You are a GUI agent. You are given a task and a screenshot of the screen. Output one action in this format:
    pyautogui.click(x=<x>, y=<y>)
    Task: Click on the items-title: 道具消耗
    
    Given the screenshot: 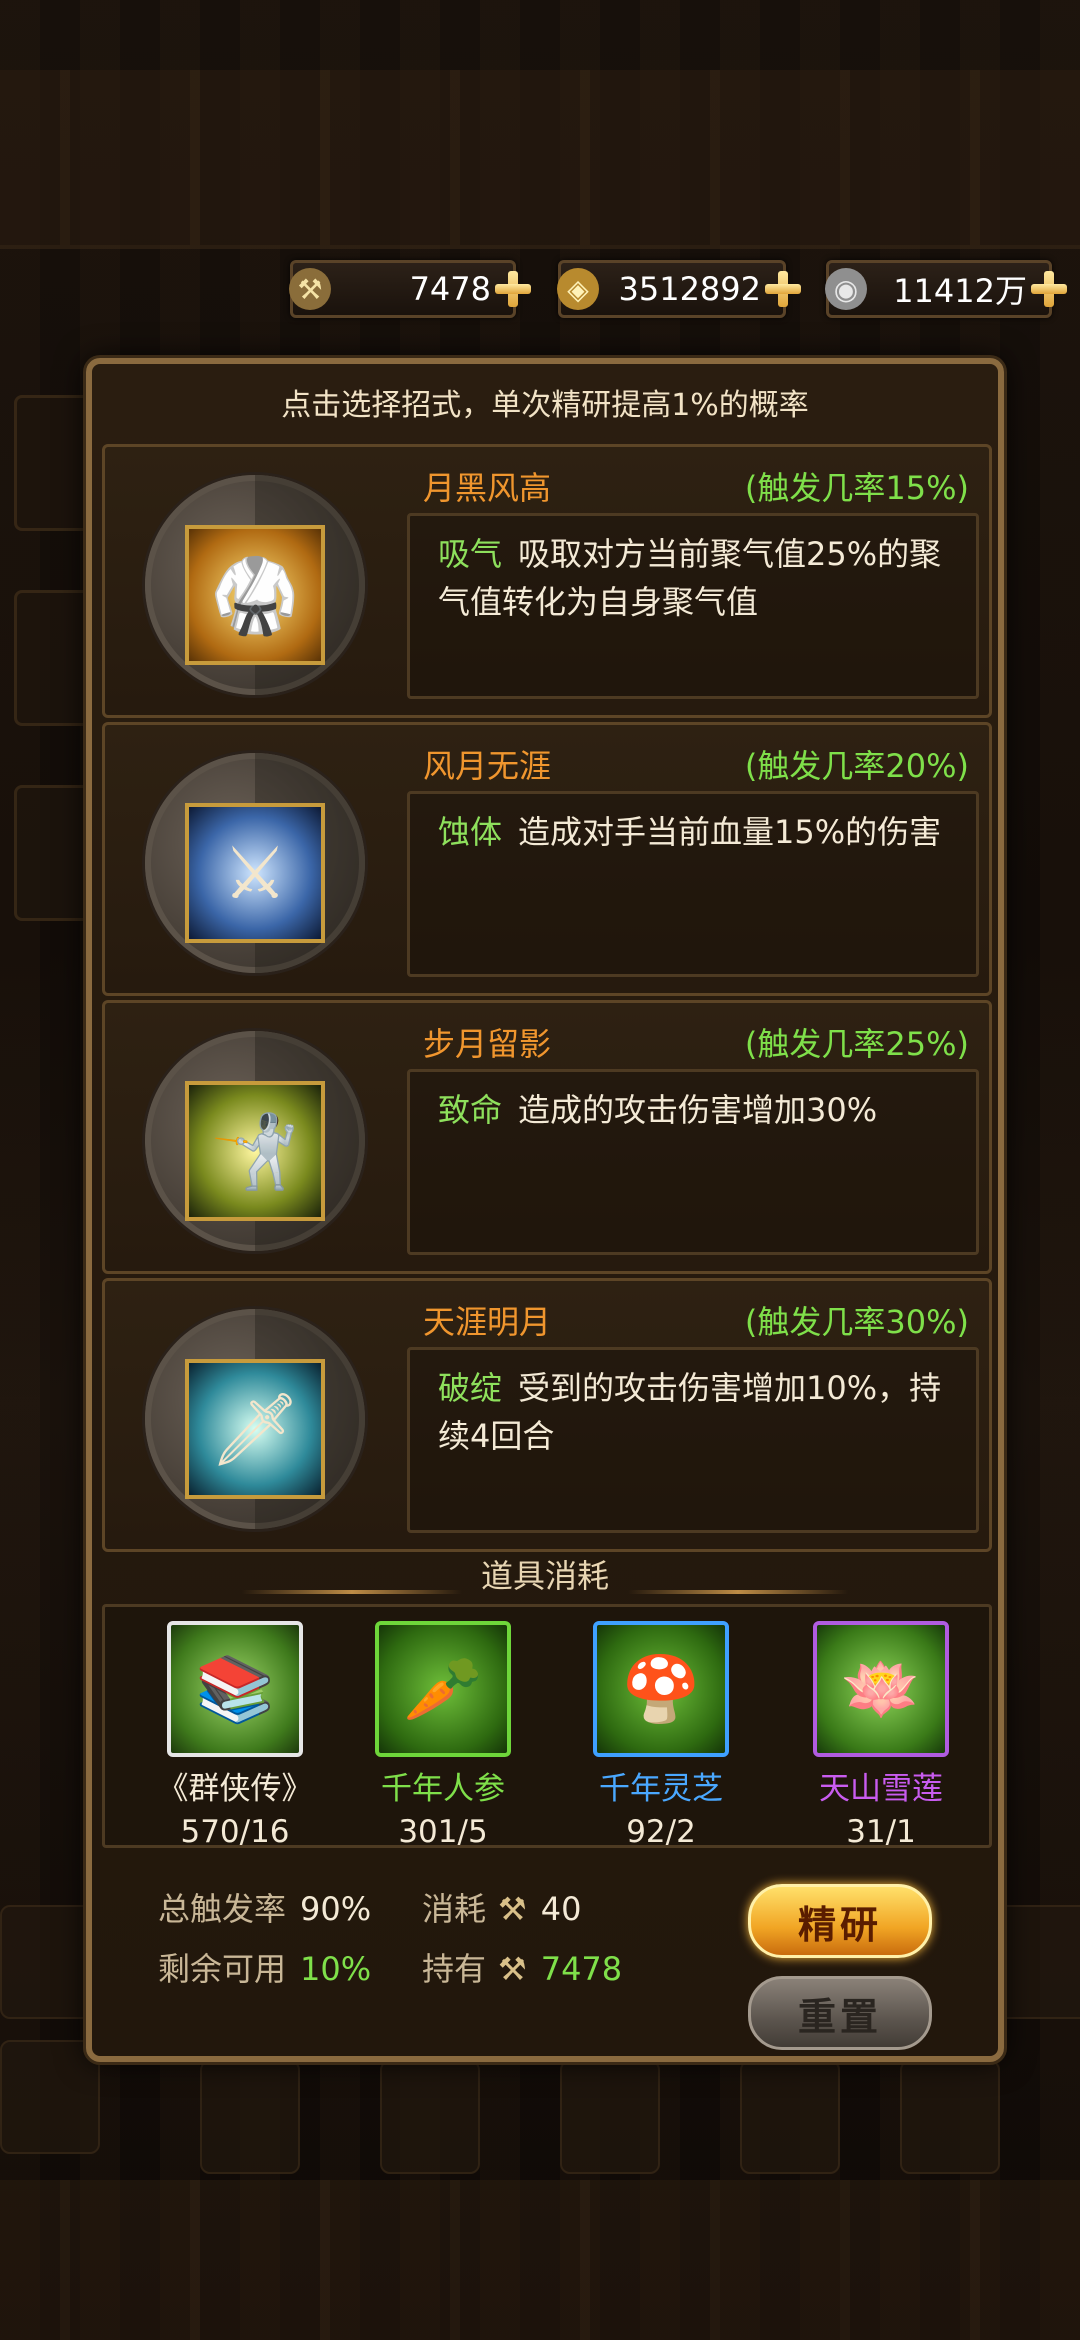 What is the action you would take?
    pyautogui.click(x=544, y=1576)
    